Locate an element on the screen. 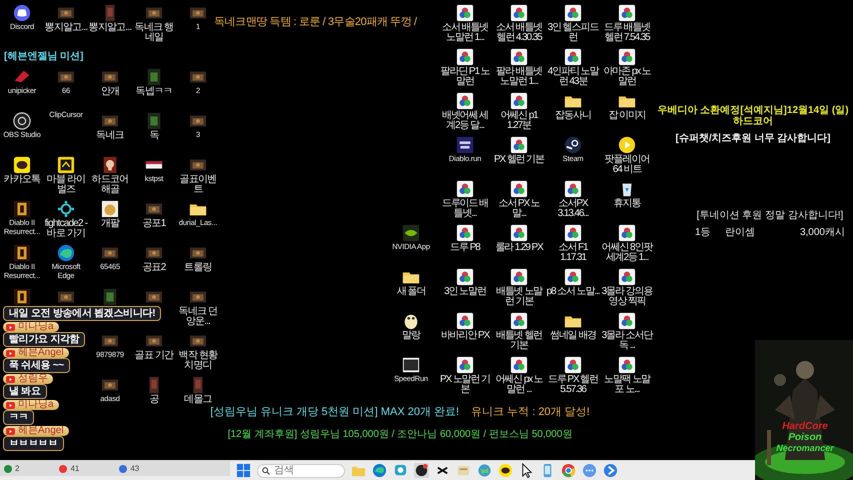 The width and height of the screenshot is (853, 480). icon-label: 말랑 is located at coordinates (411, 336).